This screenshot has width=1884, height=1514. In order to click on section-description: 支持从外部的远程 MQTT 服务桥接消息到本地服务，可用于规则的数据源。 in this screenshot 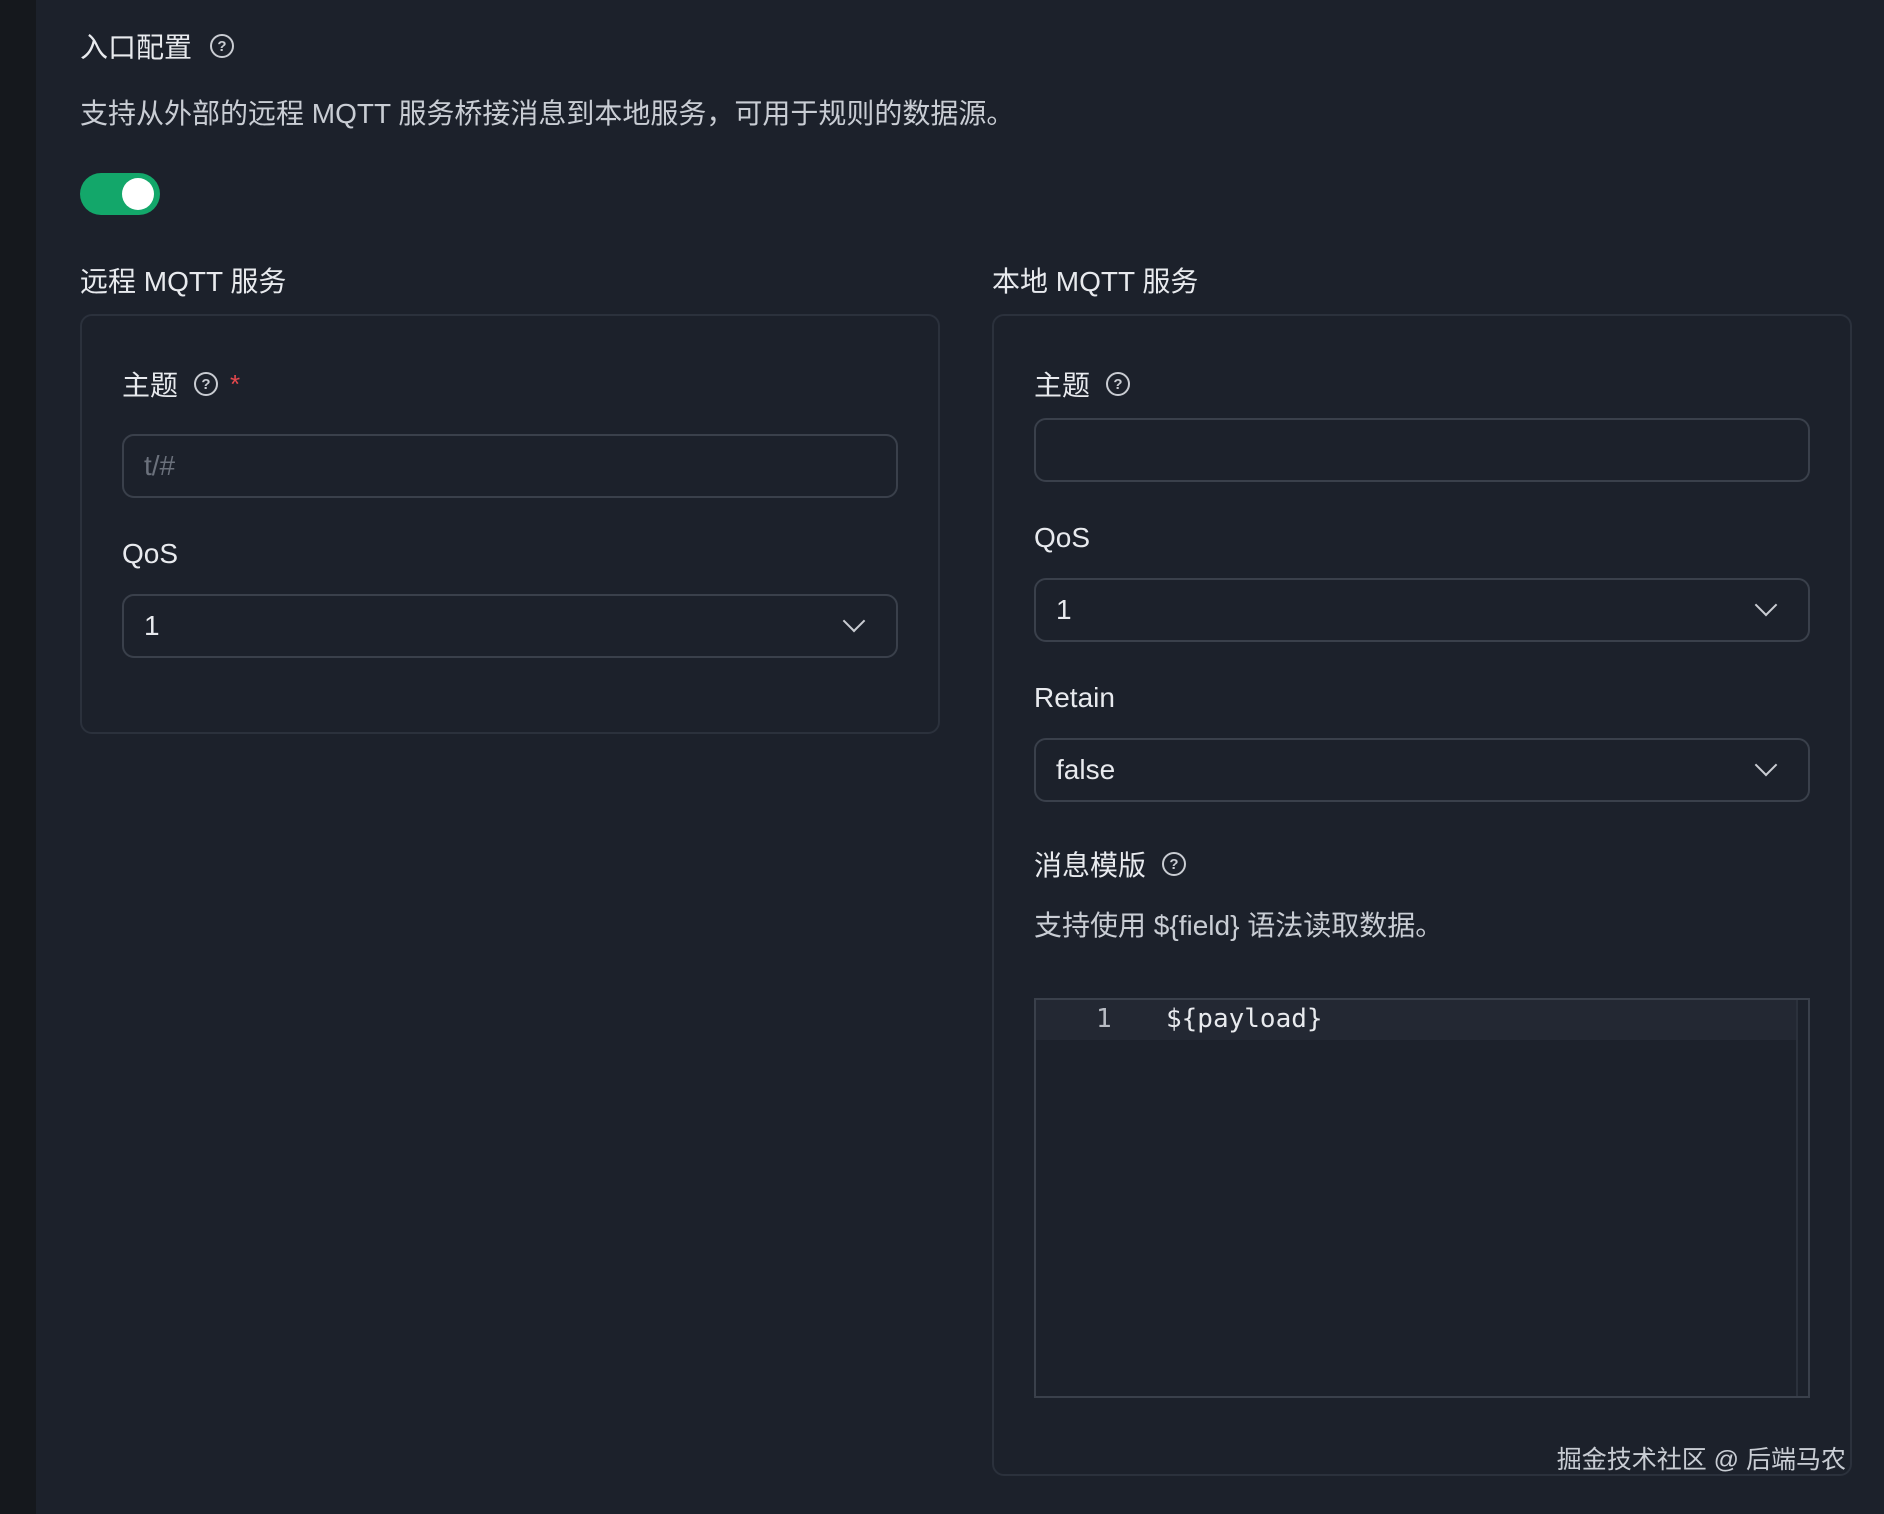, I will do `click(547, 113)`.